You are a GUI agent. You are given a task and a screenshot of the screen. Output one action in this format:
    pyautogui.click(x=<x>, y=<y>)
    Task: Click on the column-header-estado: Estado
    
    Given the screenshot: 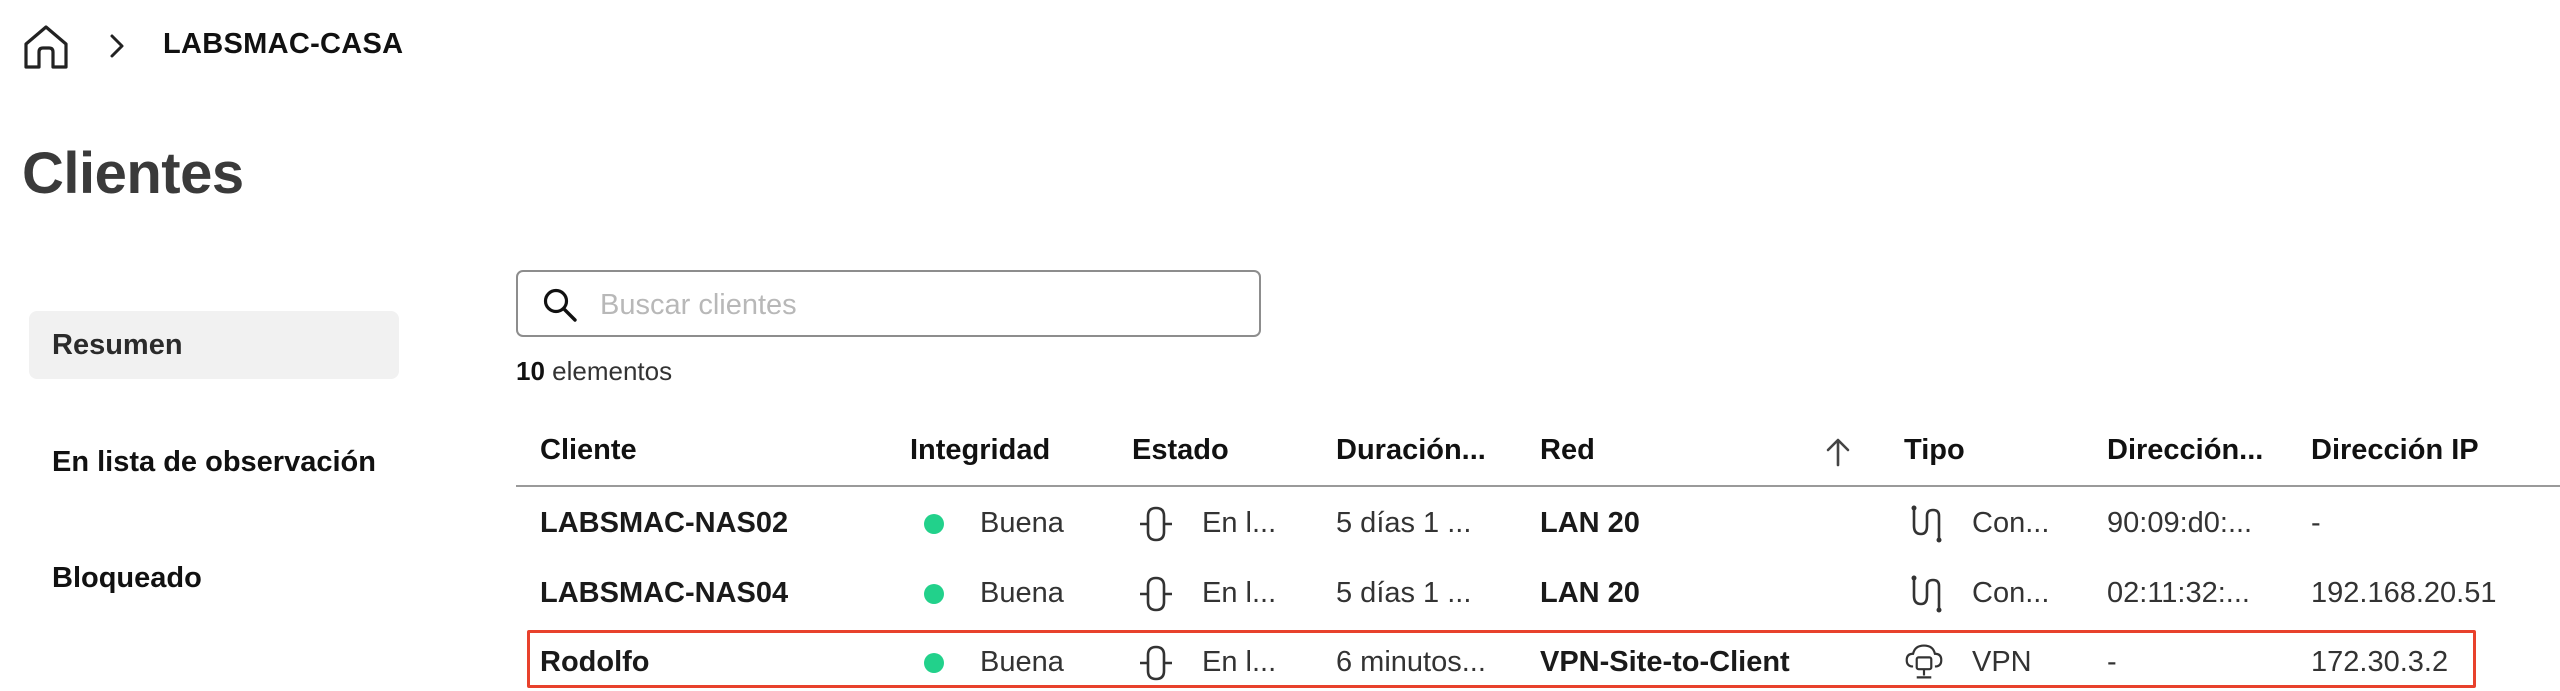 What is the action you would take?
    pyautogui.click(x=1180, y=450)
    